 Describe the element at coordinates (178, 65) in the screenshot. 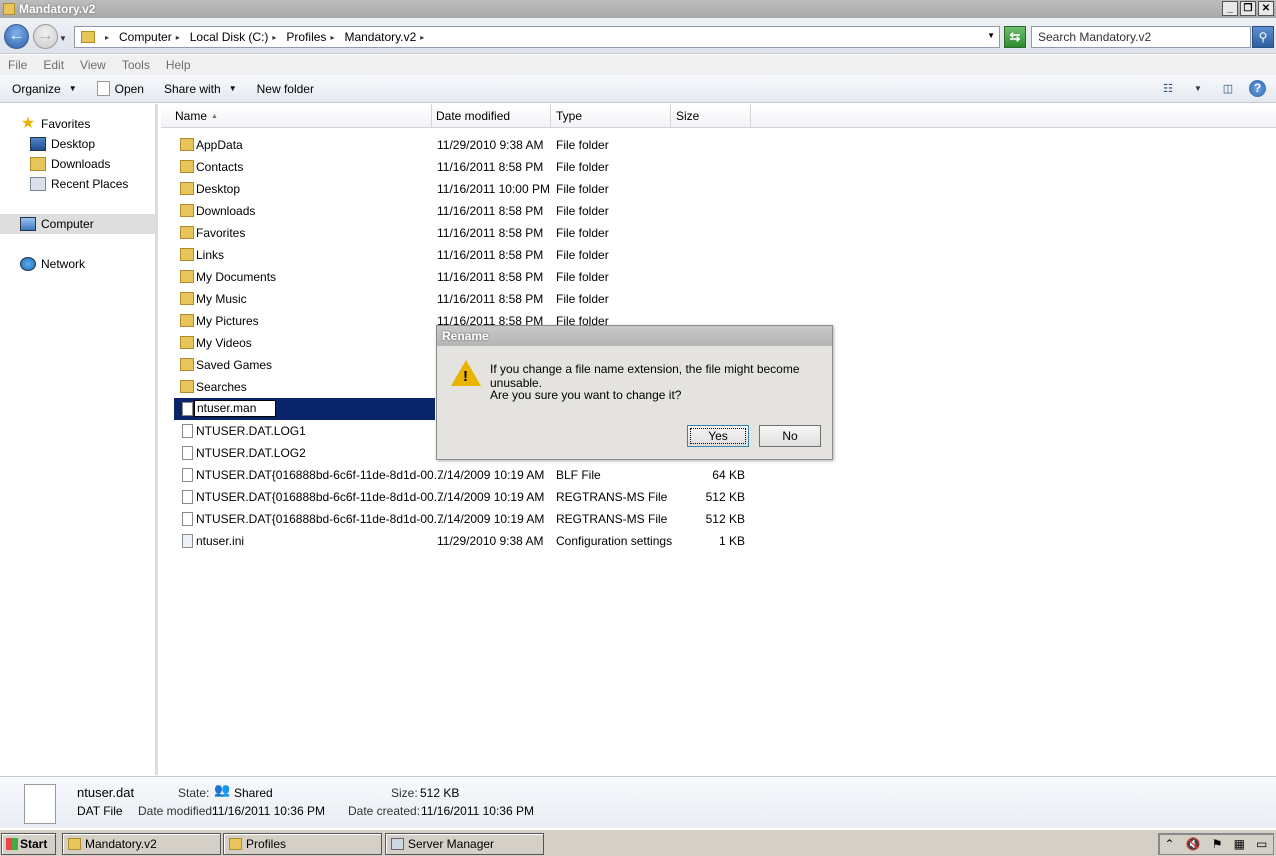

I see `menu-help: Help` at that location.